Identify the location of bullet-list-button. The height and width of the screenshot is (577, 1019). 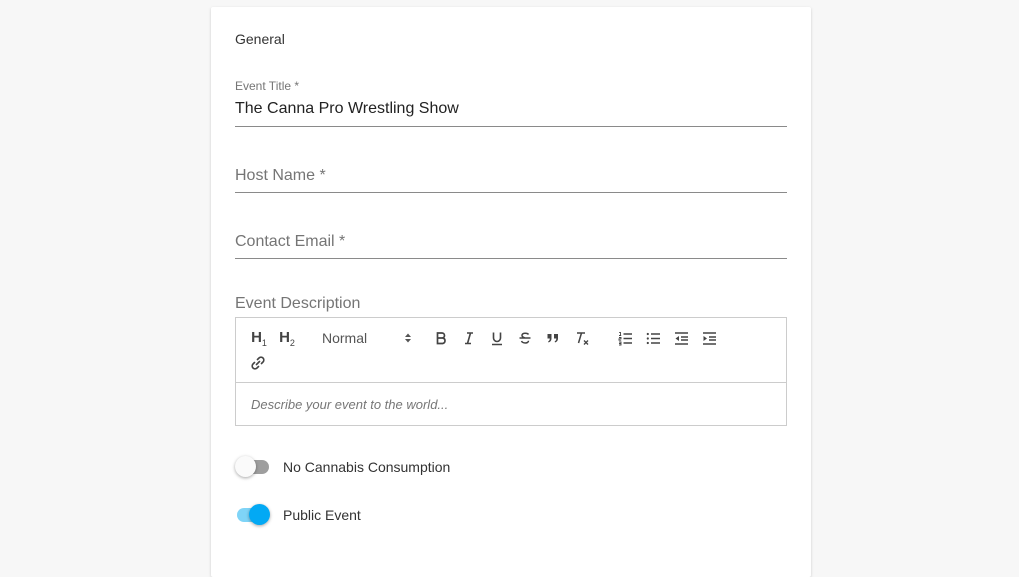
(653, 338).